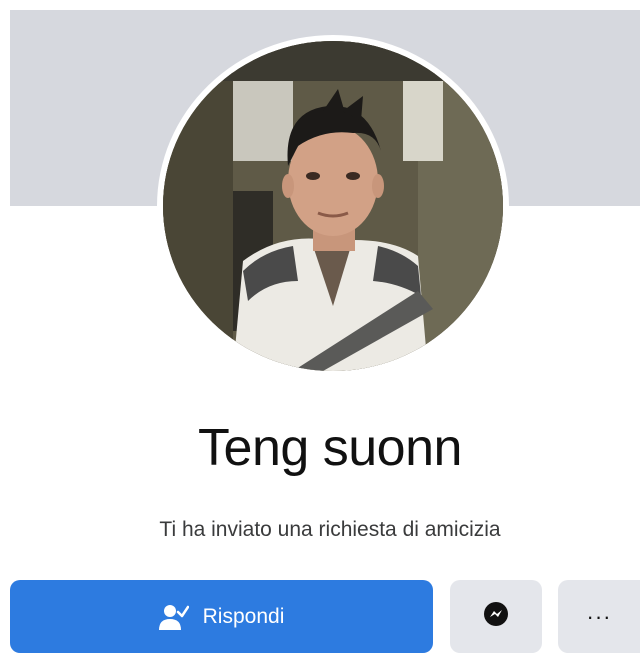  I want to click on messenger-icon, so click(496, 616).